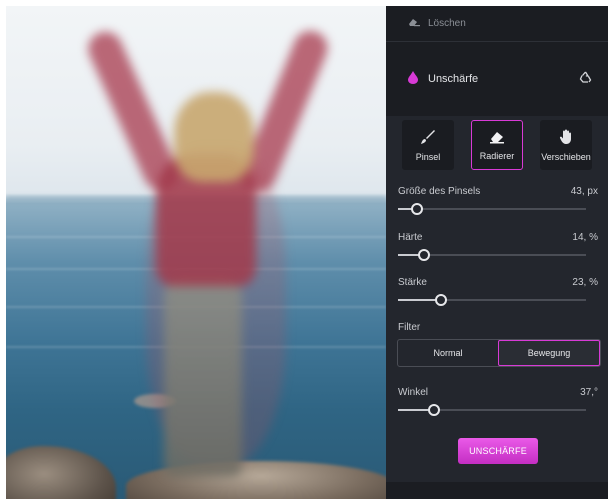  I want to click on hardness-value: 14, %, so click(585, 237).